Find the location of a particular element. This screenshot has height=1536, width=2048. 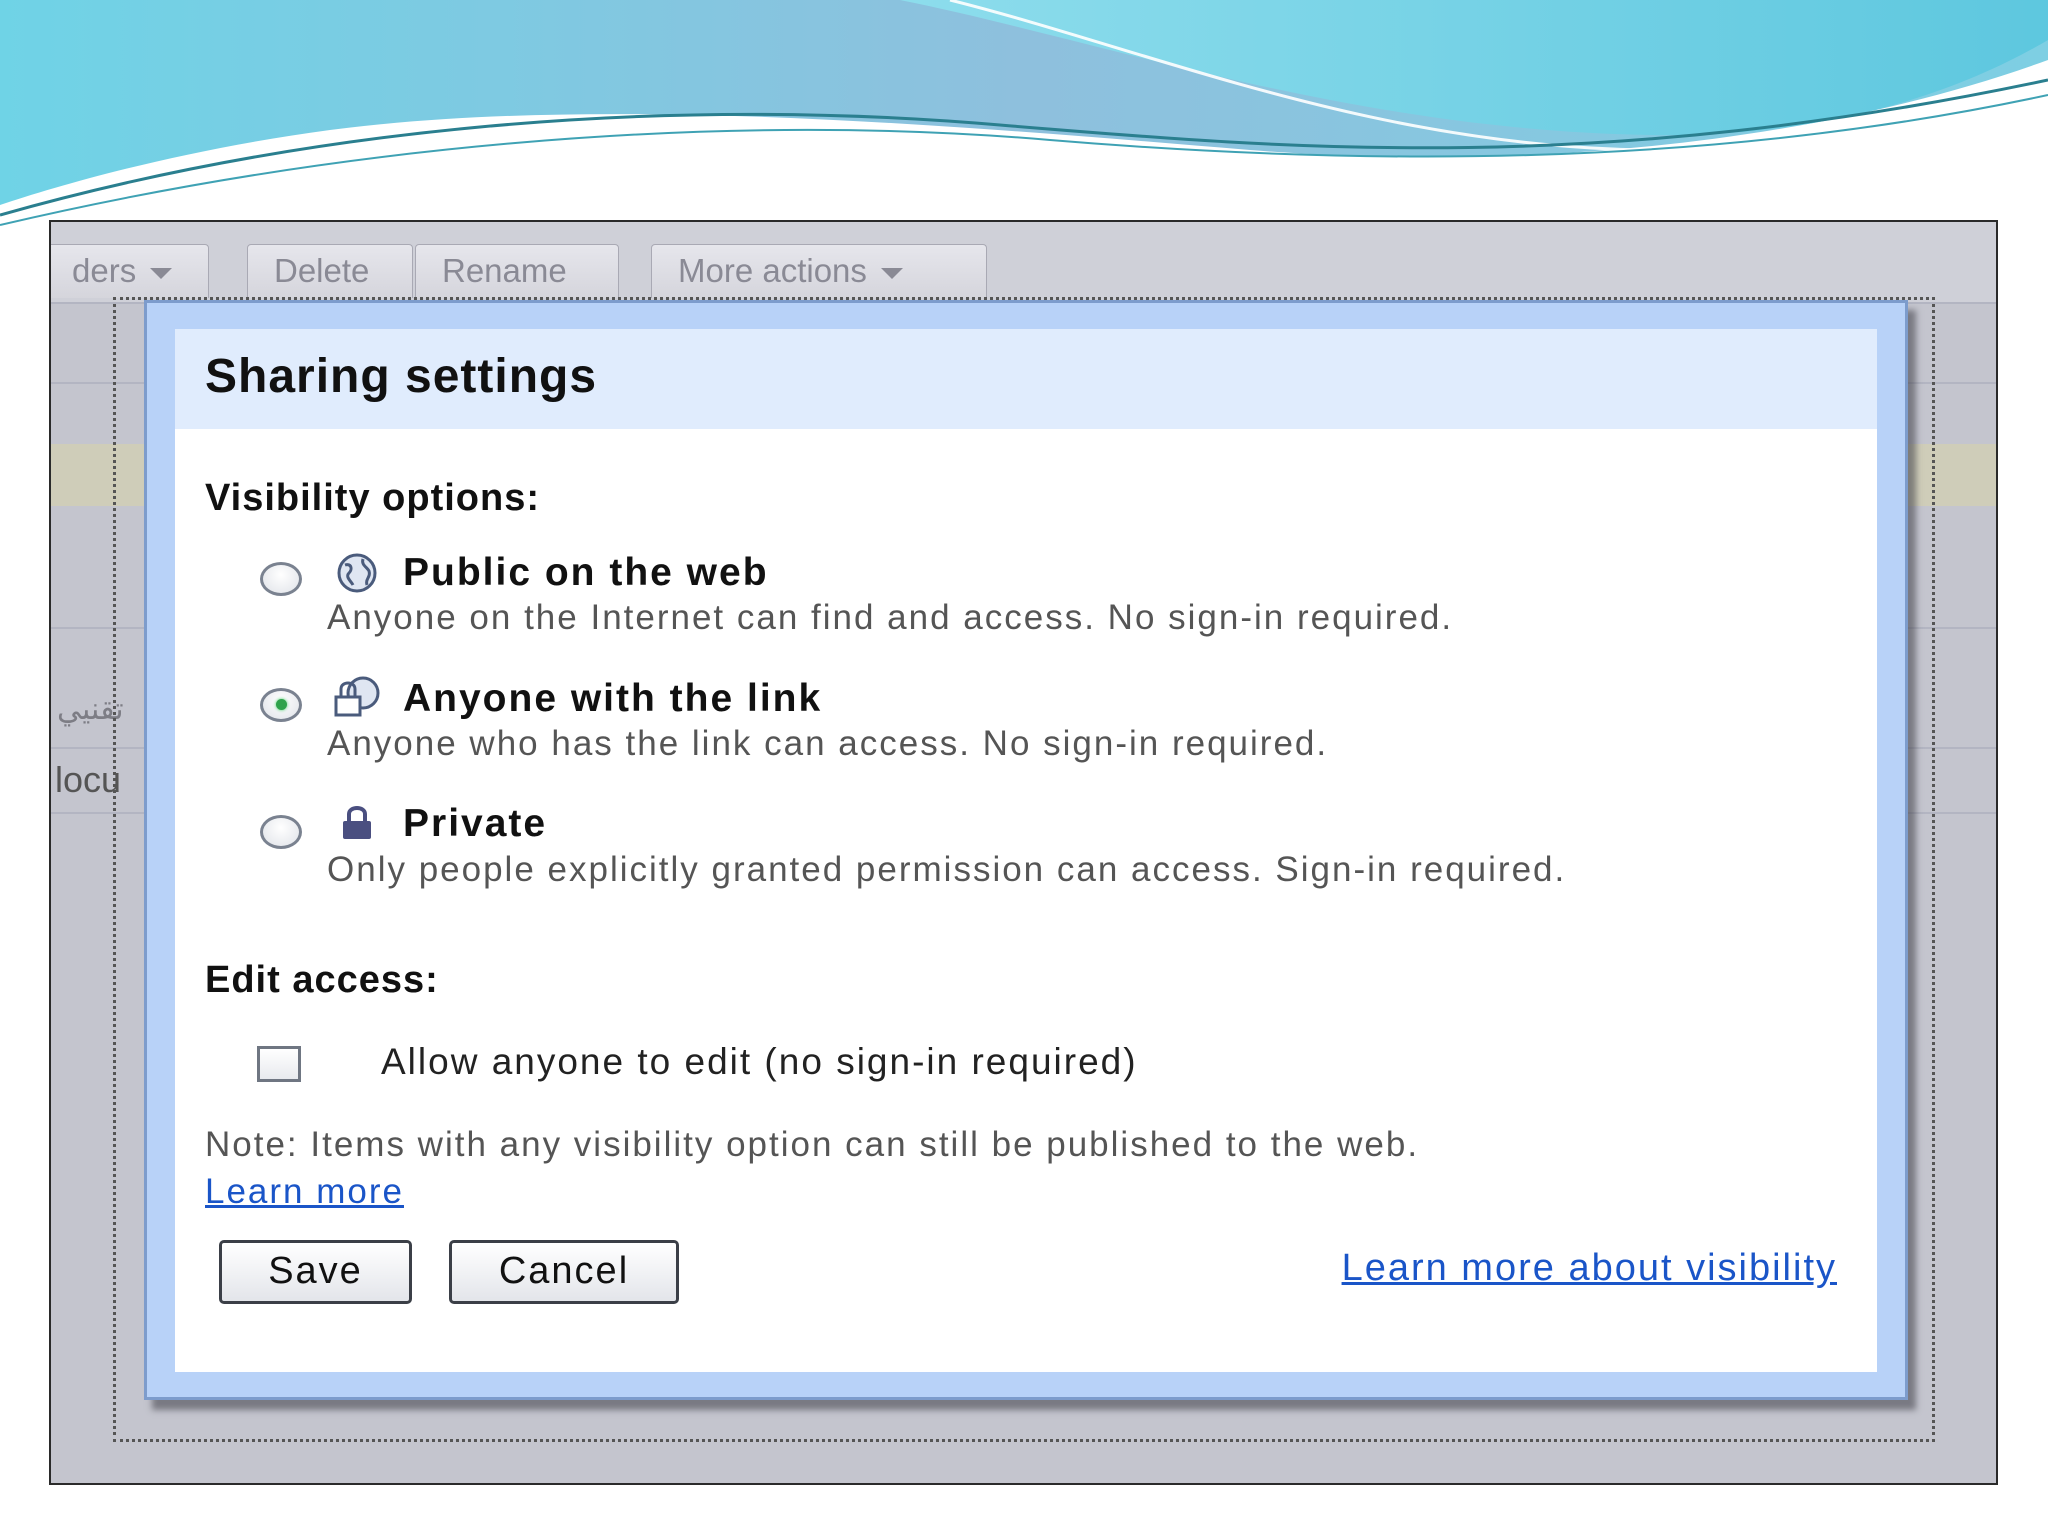

save-button: Save is located at coordinates (315, 1272).